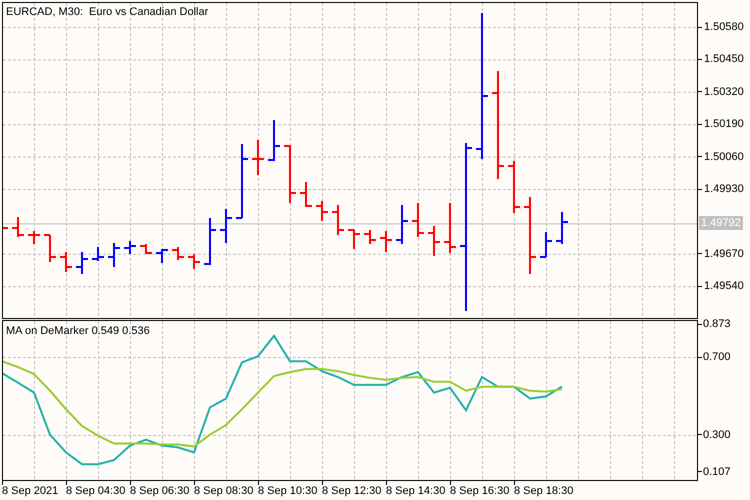 This screenshot has width=750, height=500. What do you see at coordinates (96, 491) in the screenshot?
I see `time-axis-label: 8 Sep 04:30` at bounding box center [96, 491].